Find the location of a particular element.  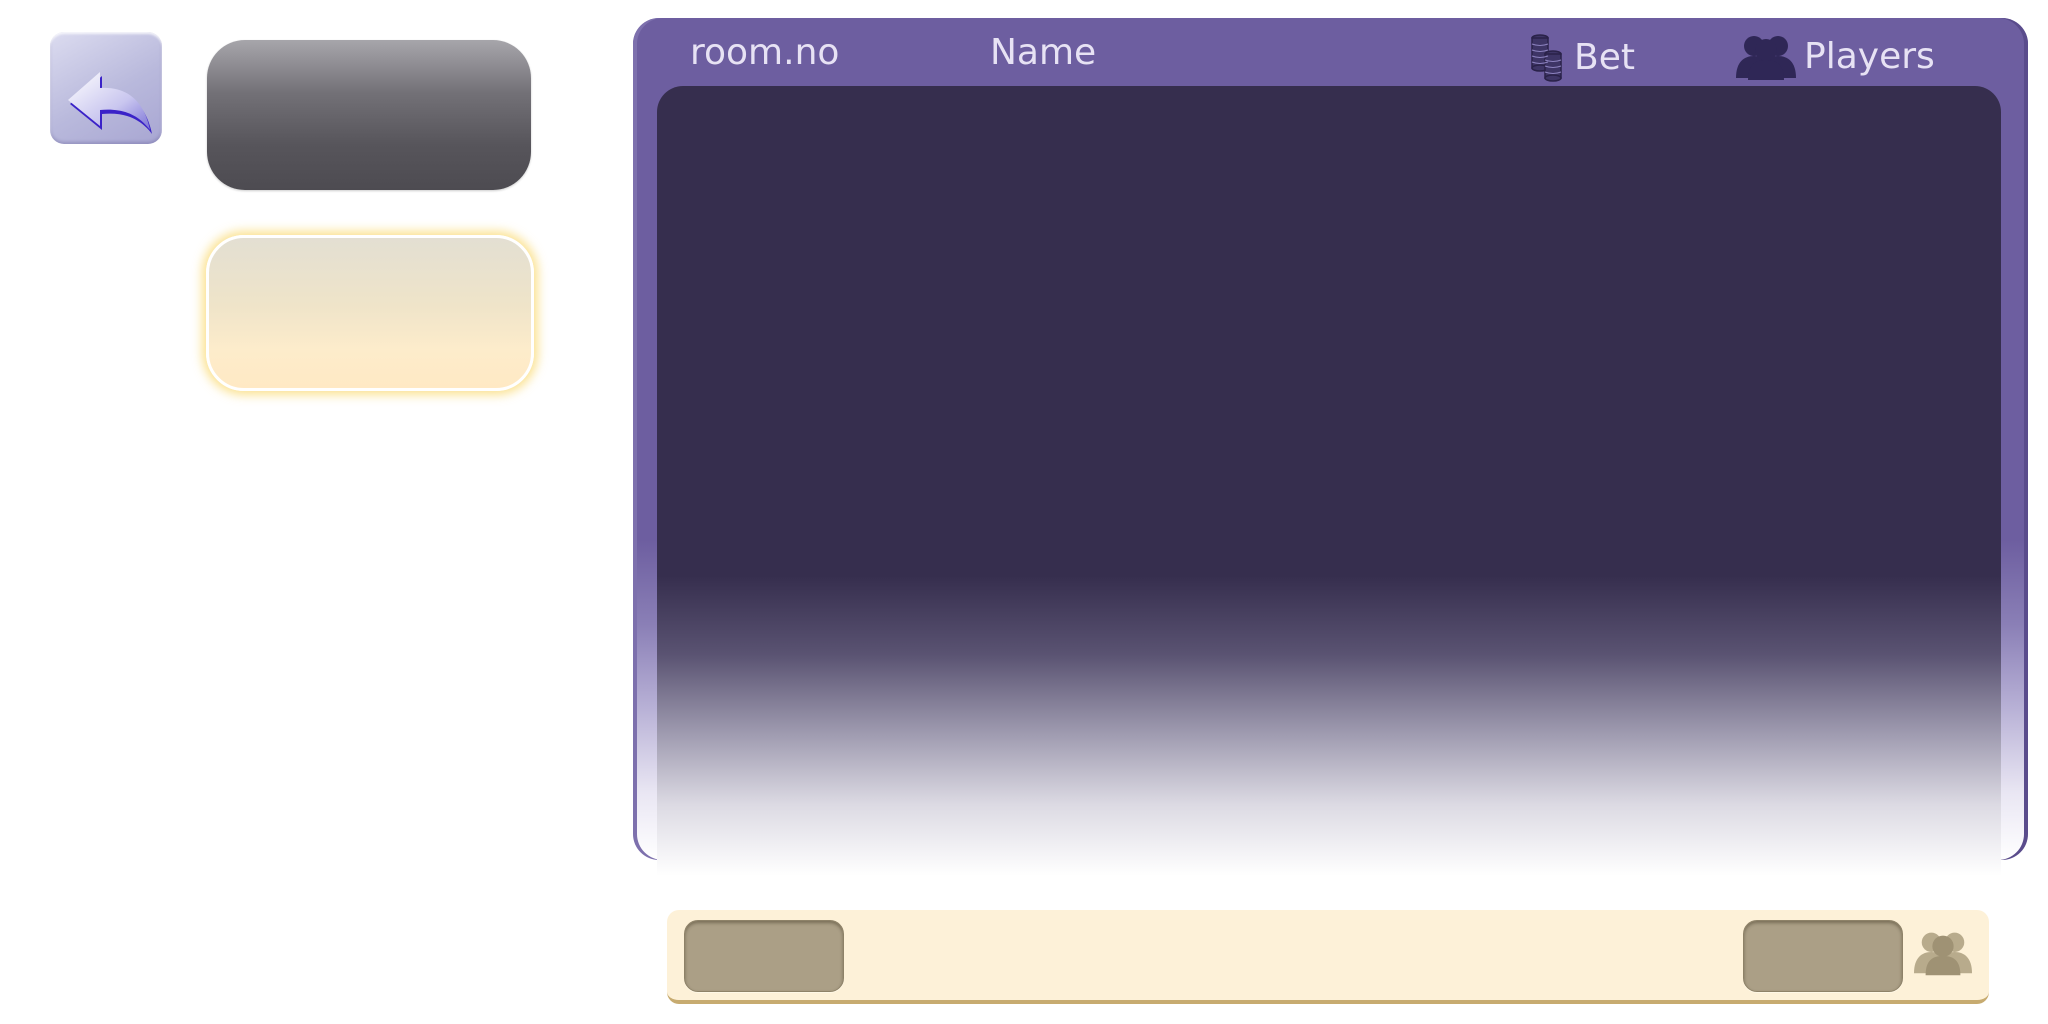

back-button is located at coordinates (106, 88).